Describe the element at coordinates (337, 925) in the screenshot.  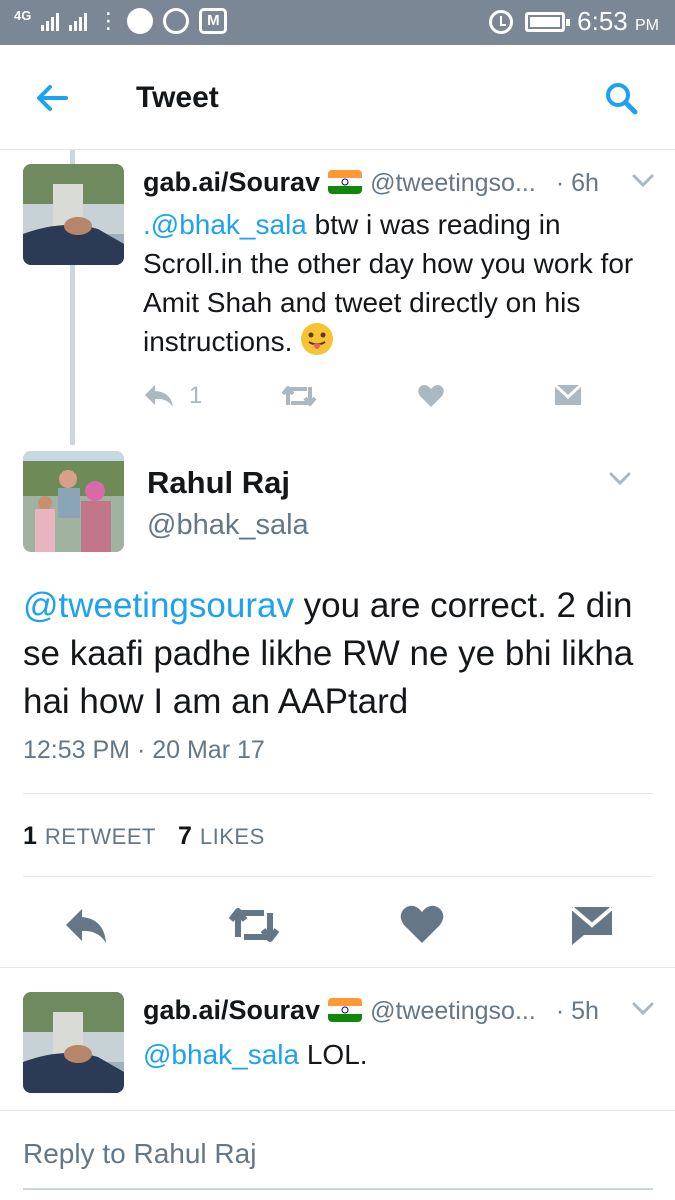
I see `main-tweet-actions` at that location.